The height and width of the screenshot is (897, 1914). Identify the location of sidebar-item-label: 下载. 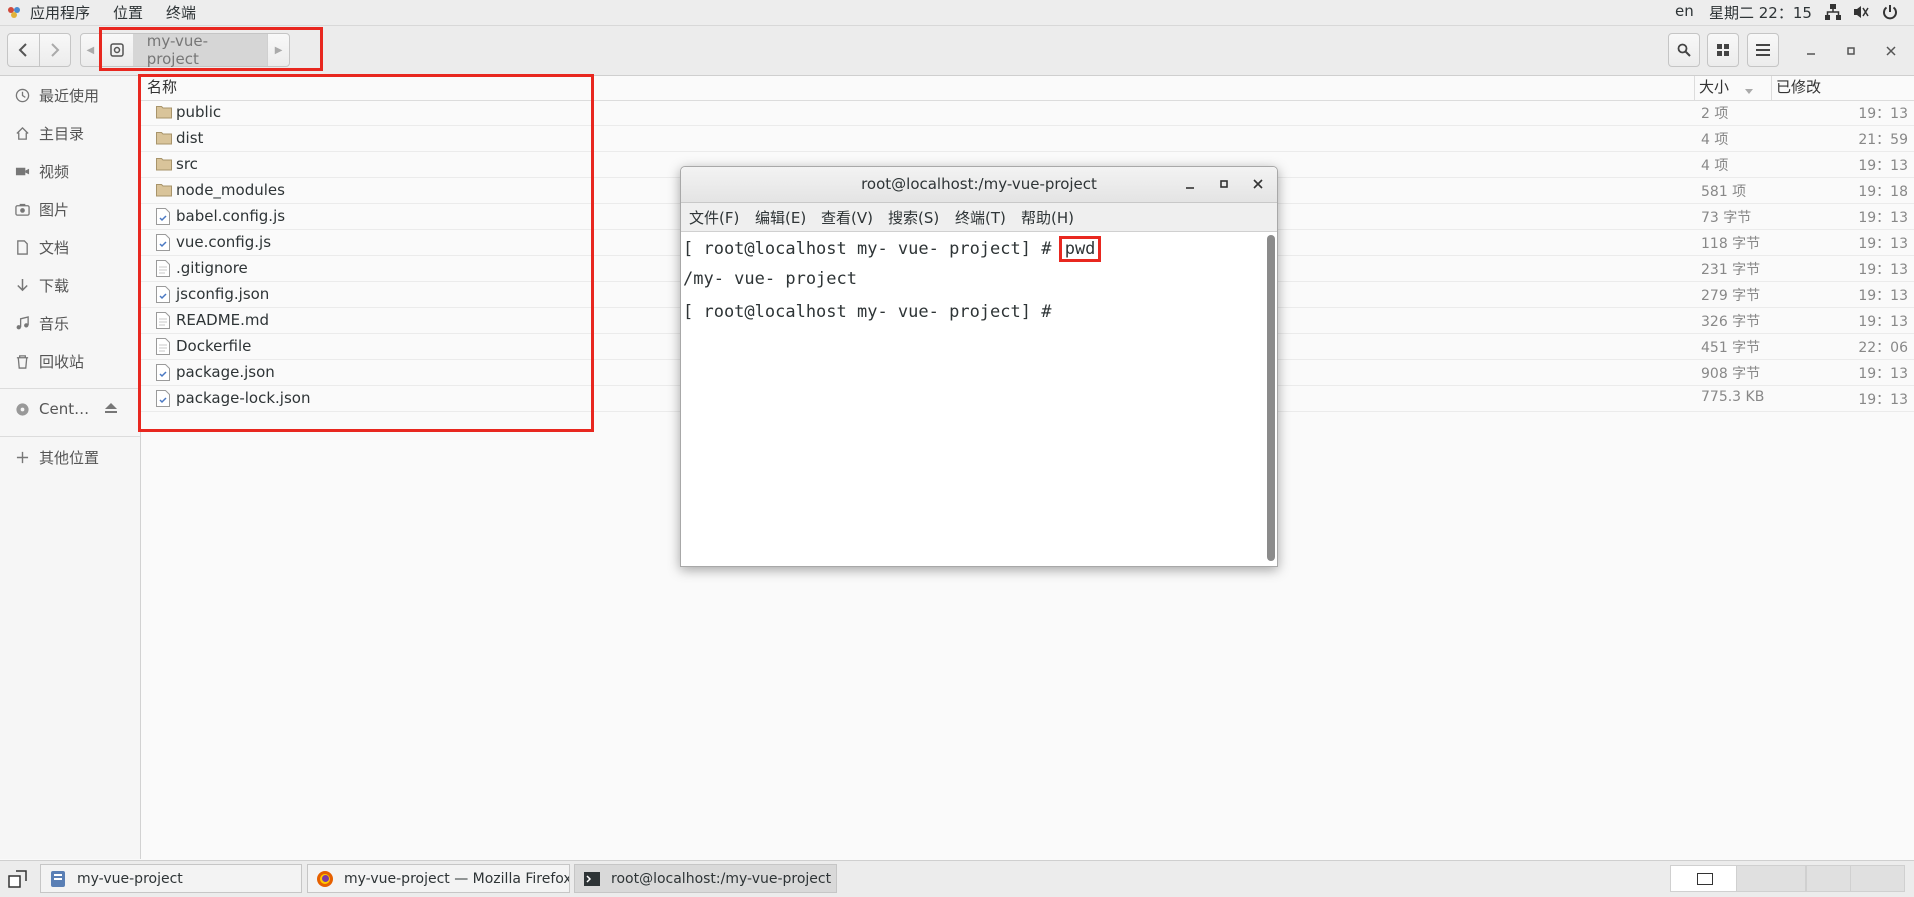
(54, 285).